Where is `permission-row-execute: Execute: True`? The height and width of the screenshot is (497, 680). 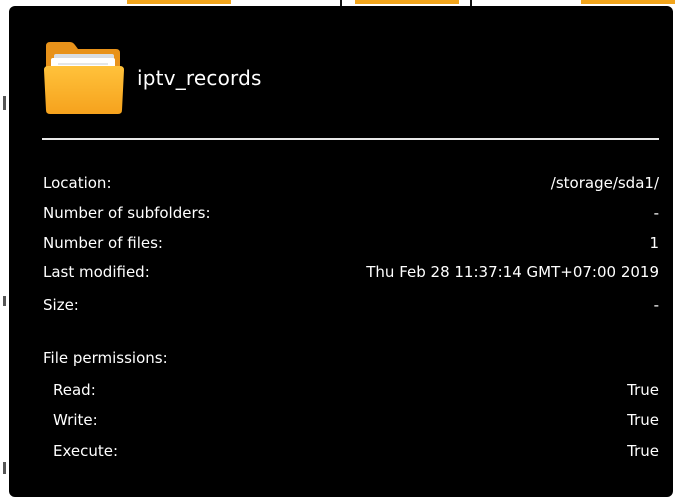
permission-row-execute: Execute: True is located at coordinates (351, 454).